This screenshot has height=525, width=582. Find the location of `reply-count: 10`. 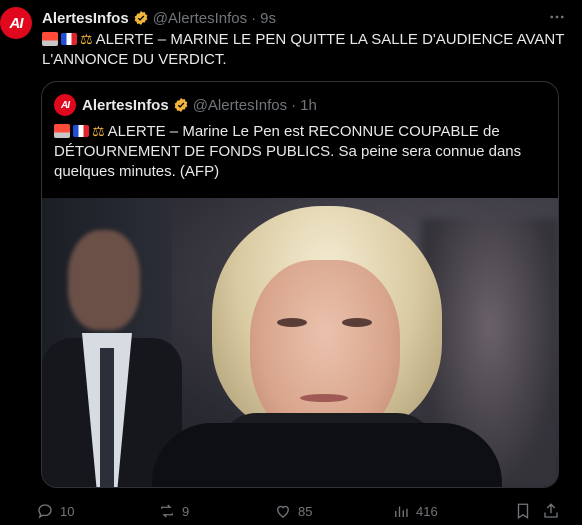

reply-count: 10 is located at coordinates (67, 511).